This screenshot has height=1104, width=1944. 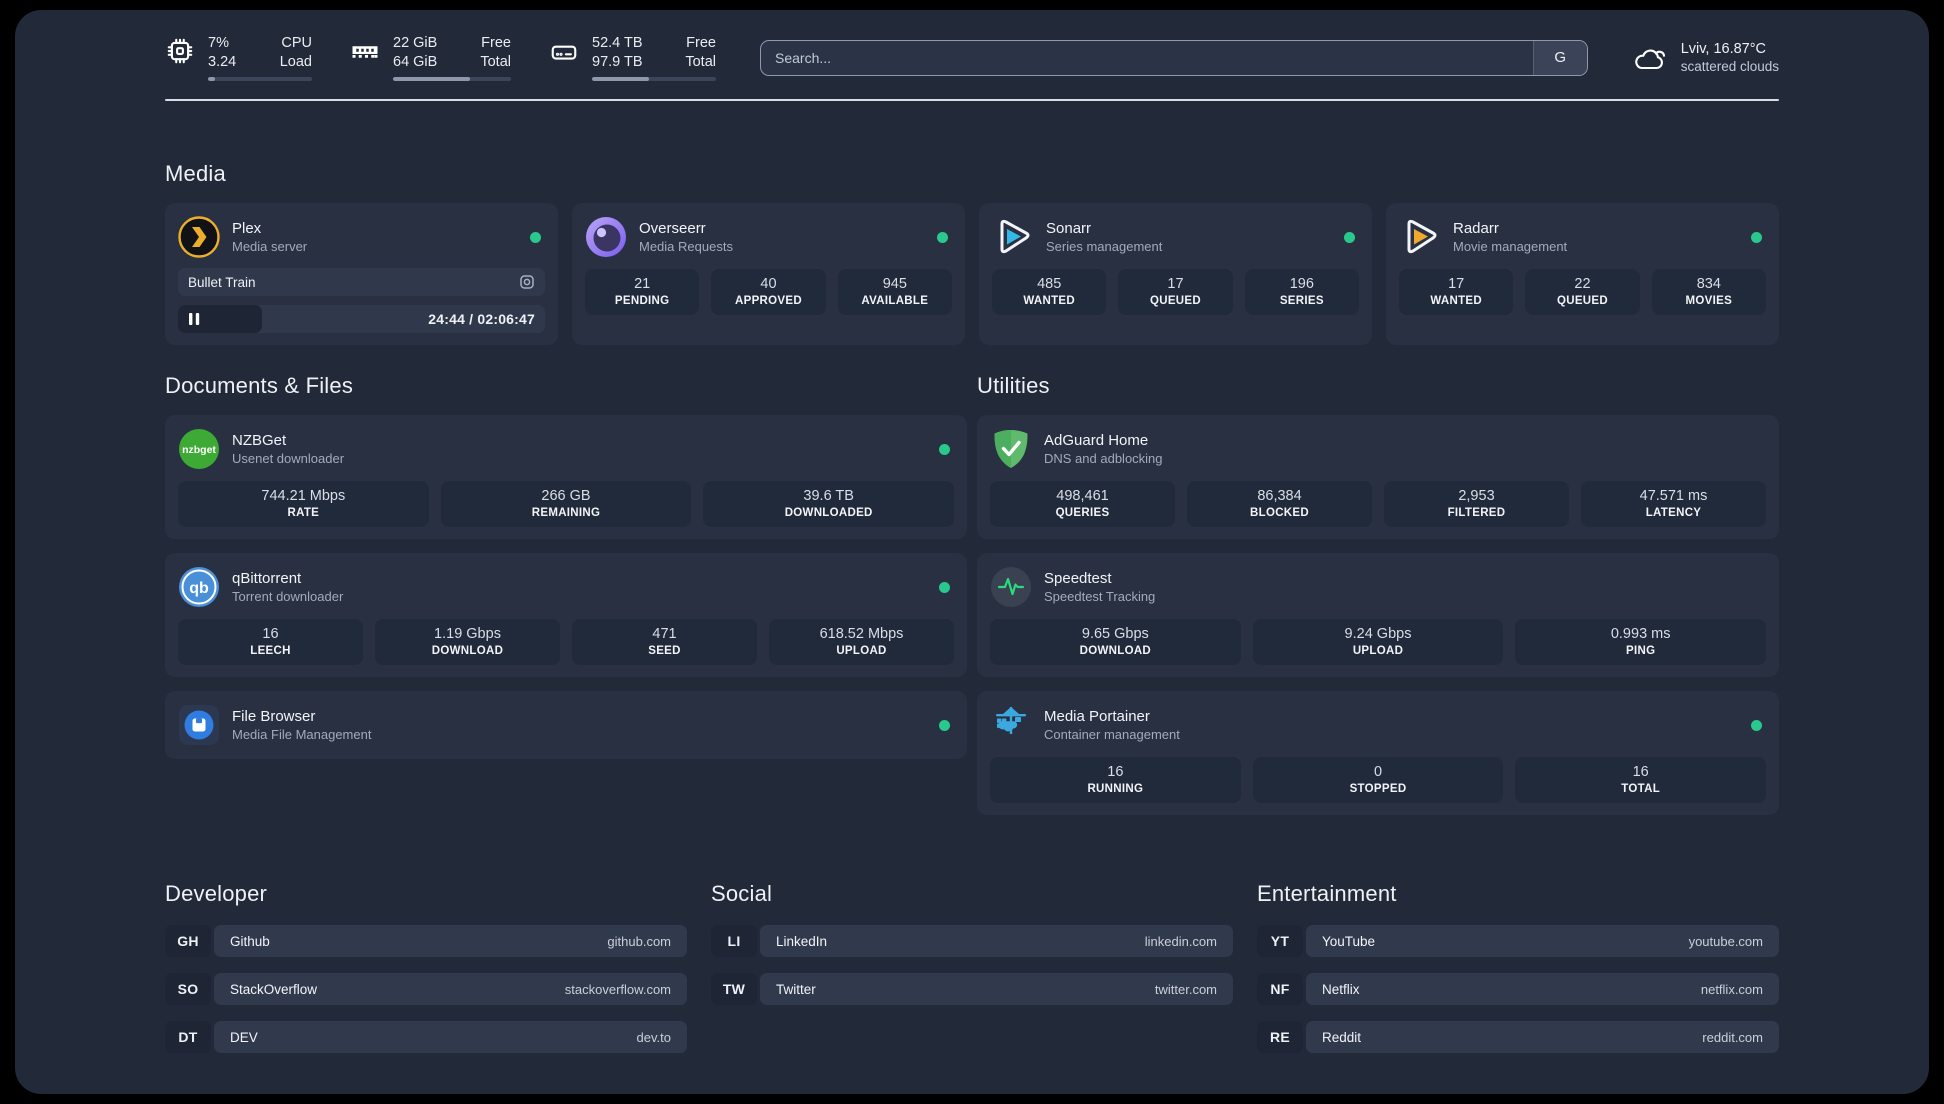 What do you see at coordinates (270, 247) in the screenshot?
I see `app-subtitle: Media server` at bounding box center [270, 247].